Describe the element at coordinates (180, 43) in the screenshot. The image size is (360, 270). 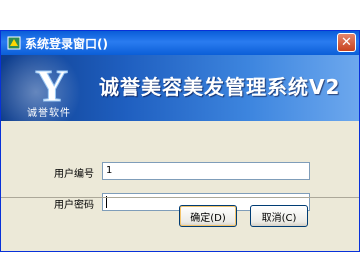
I see `title-bar: 系统登录窗口() ✕` at that location.